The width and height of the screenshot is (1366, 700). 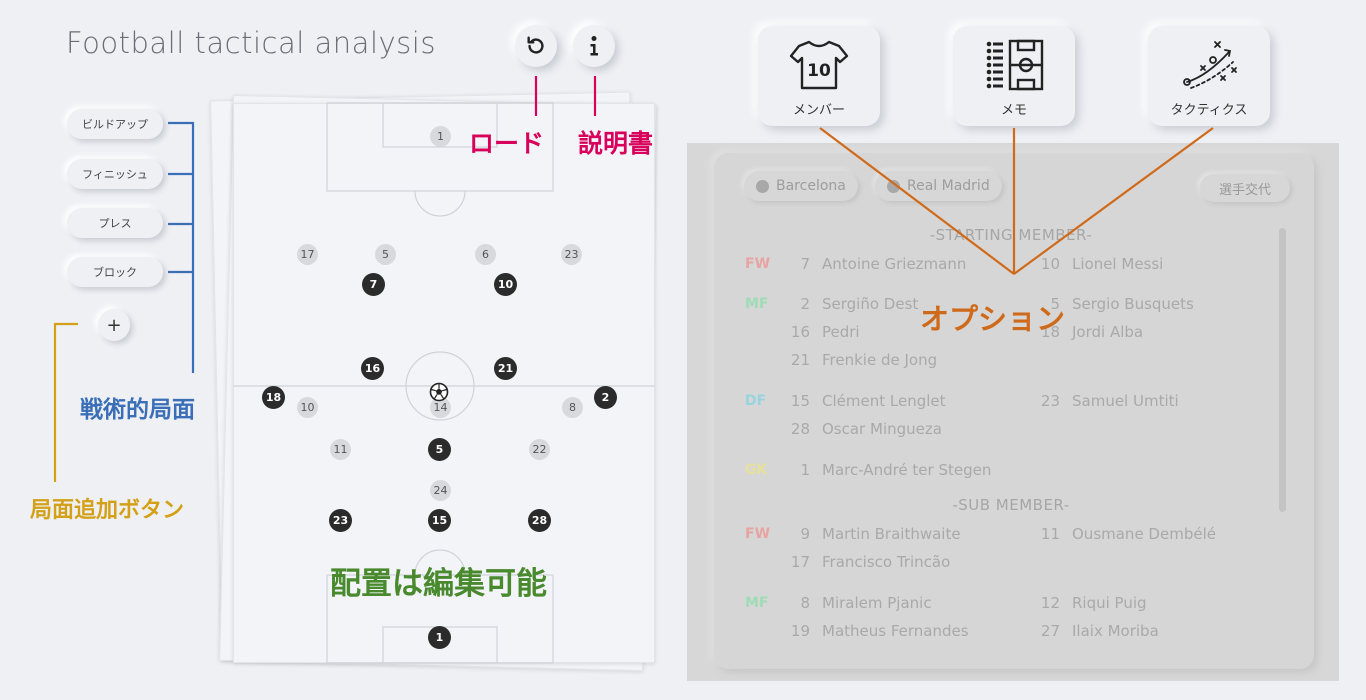 I want to click on annotation-options: オプション, so click(x=993, y=319).